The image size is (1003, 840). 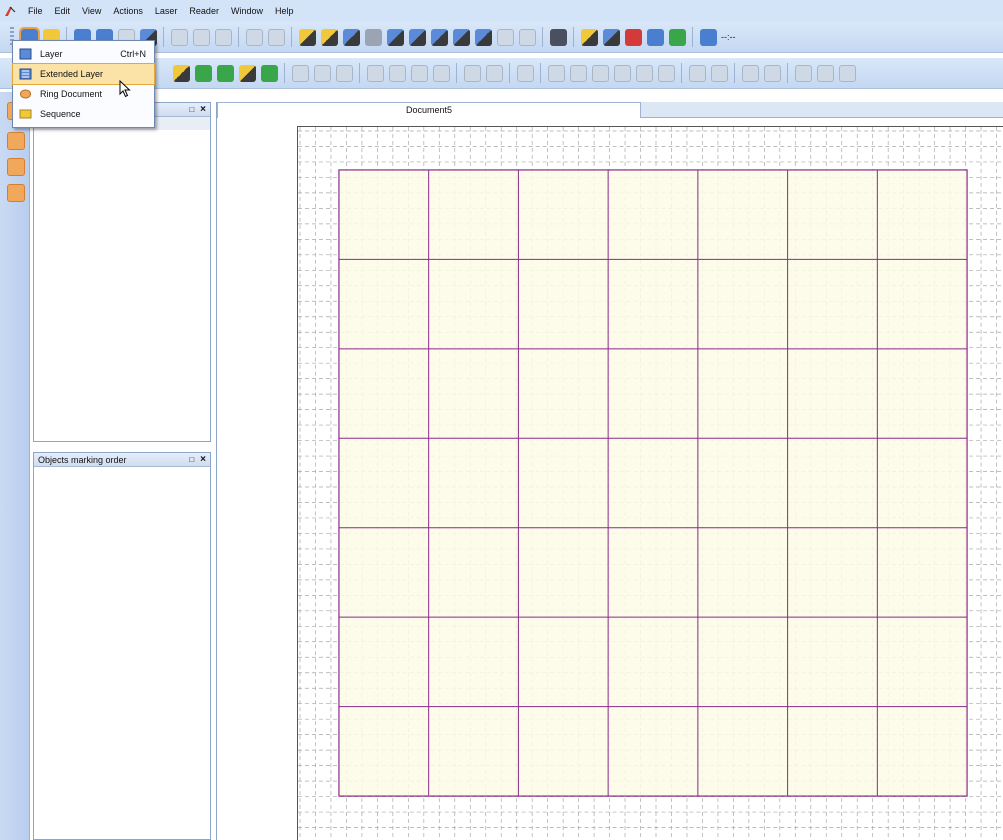 What do you see at coordinates (63, 11) in the screenshot?
I see `menu-edit: Edit` at bounding box center [63, 11].